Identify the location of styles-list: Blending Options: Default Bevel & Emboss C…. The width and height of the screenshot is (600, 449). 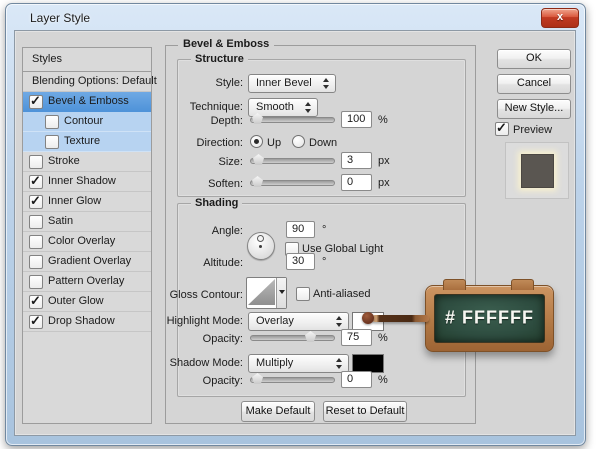
(90, 202).